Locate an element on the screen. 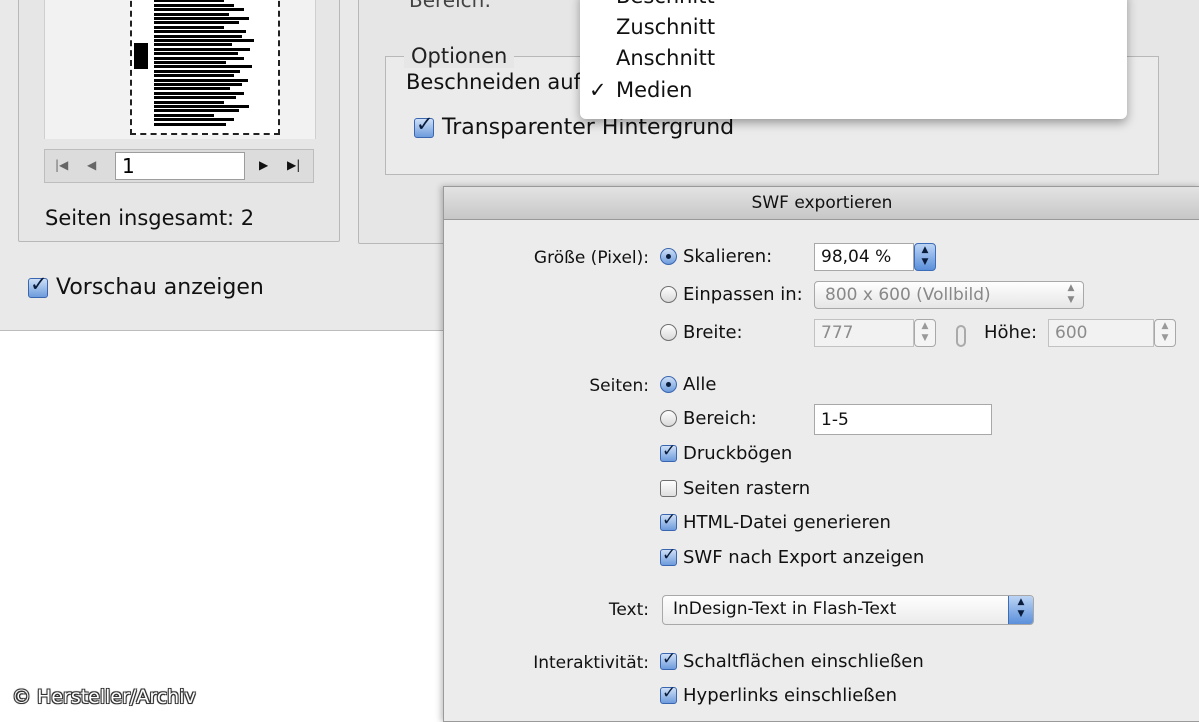  thumbnail-area is located at coordinates (180, 69).